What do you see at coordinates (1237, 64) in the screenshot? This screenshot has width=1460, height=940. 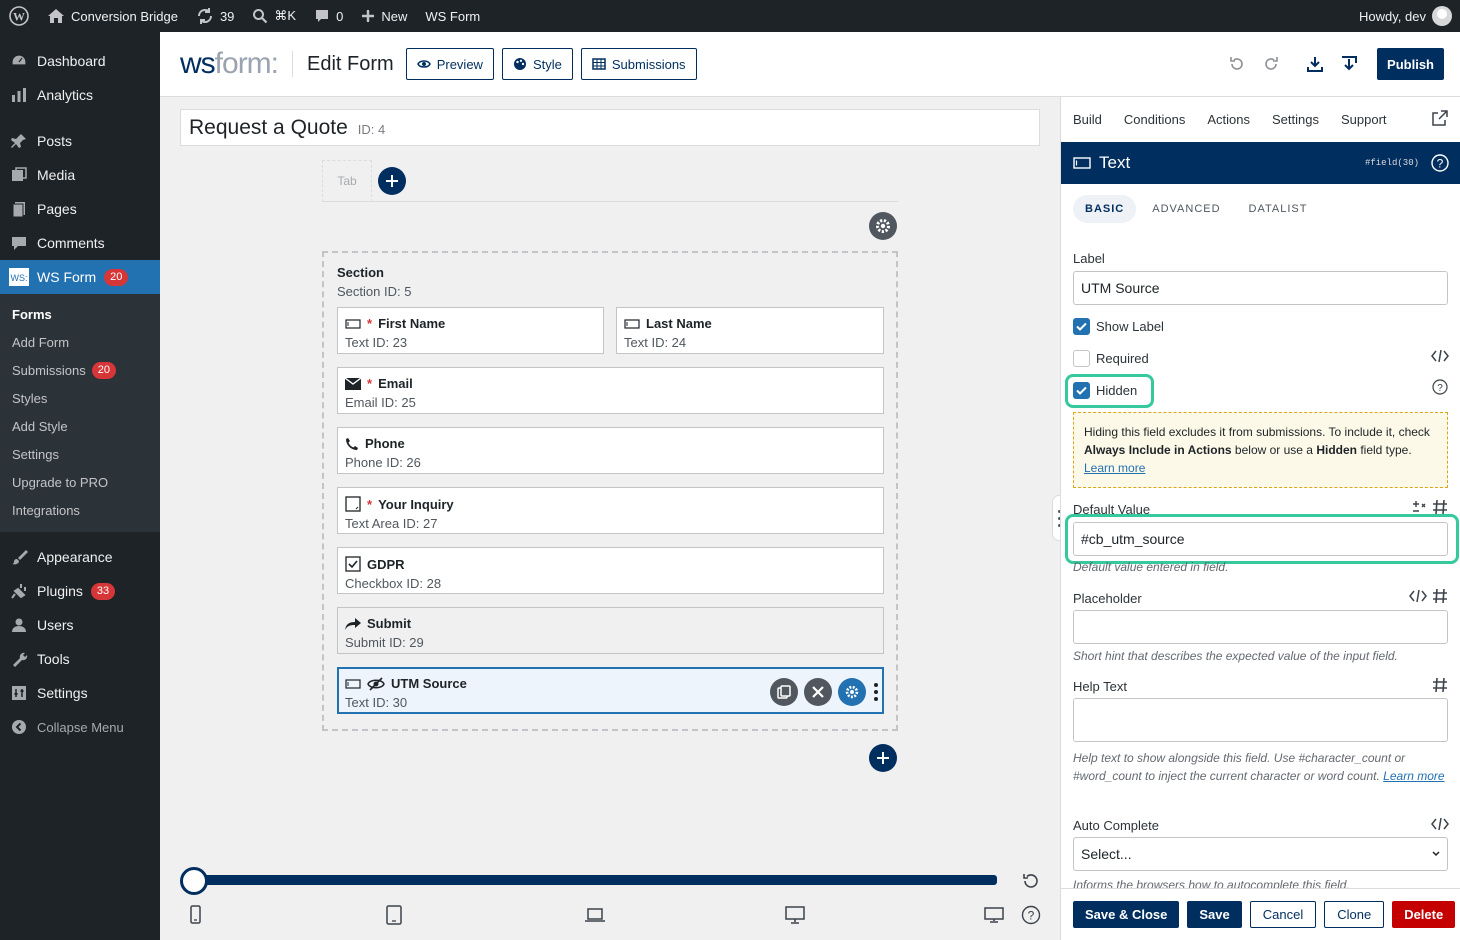 I see `undo-icon` at bounding box center [1237, 64].